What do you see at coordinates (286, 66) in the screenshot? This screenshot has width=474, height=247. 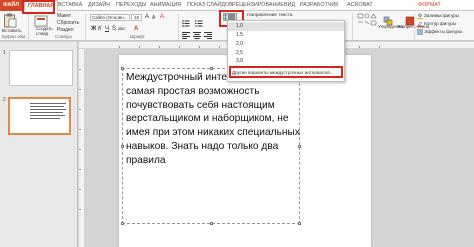 I see `menu-divider` at bounding box center [286, 66].